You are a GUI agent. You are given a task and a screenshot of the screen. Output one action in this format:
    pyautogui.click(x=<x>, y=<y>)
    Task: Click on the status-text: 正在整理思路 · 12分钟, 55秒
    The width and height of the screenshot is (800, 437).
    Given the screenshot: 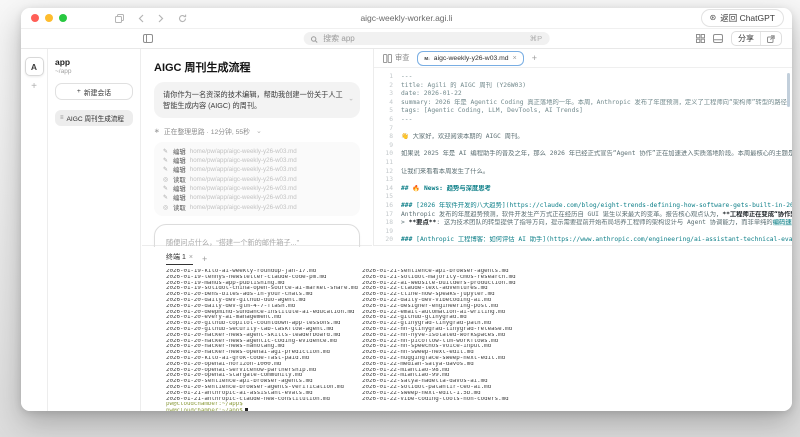 What is the action you would take?
    pyautogui.click(x=206, y=133)
    